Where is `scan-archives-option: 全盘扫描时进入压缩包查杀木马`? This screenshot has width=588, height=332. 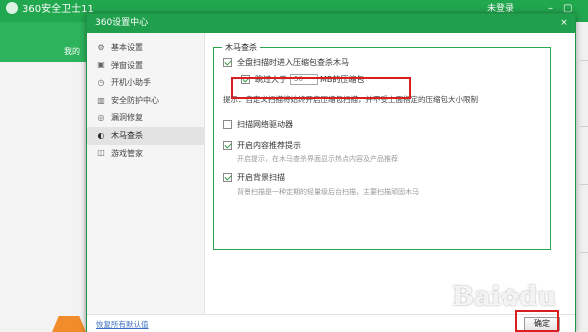
scan-archives-option: 全盘扫描时进入压缩包查杀木马 is located at coordinates (286, 62).